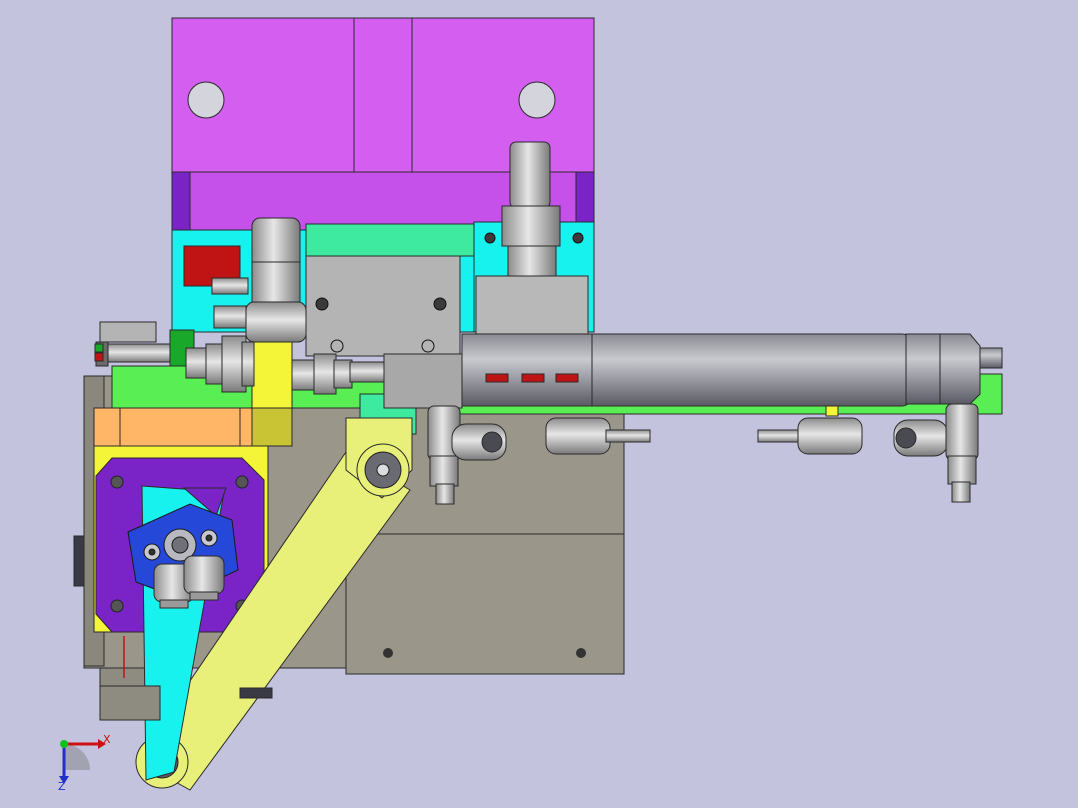 Image resolution: width=1078 pixels, height=808 pixels. I want to click on hub-fittings, so click(189, 582).